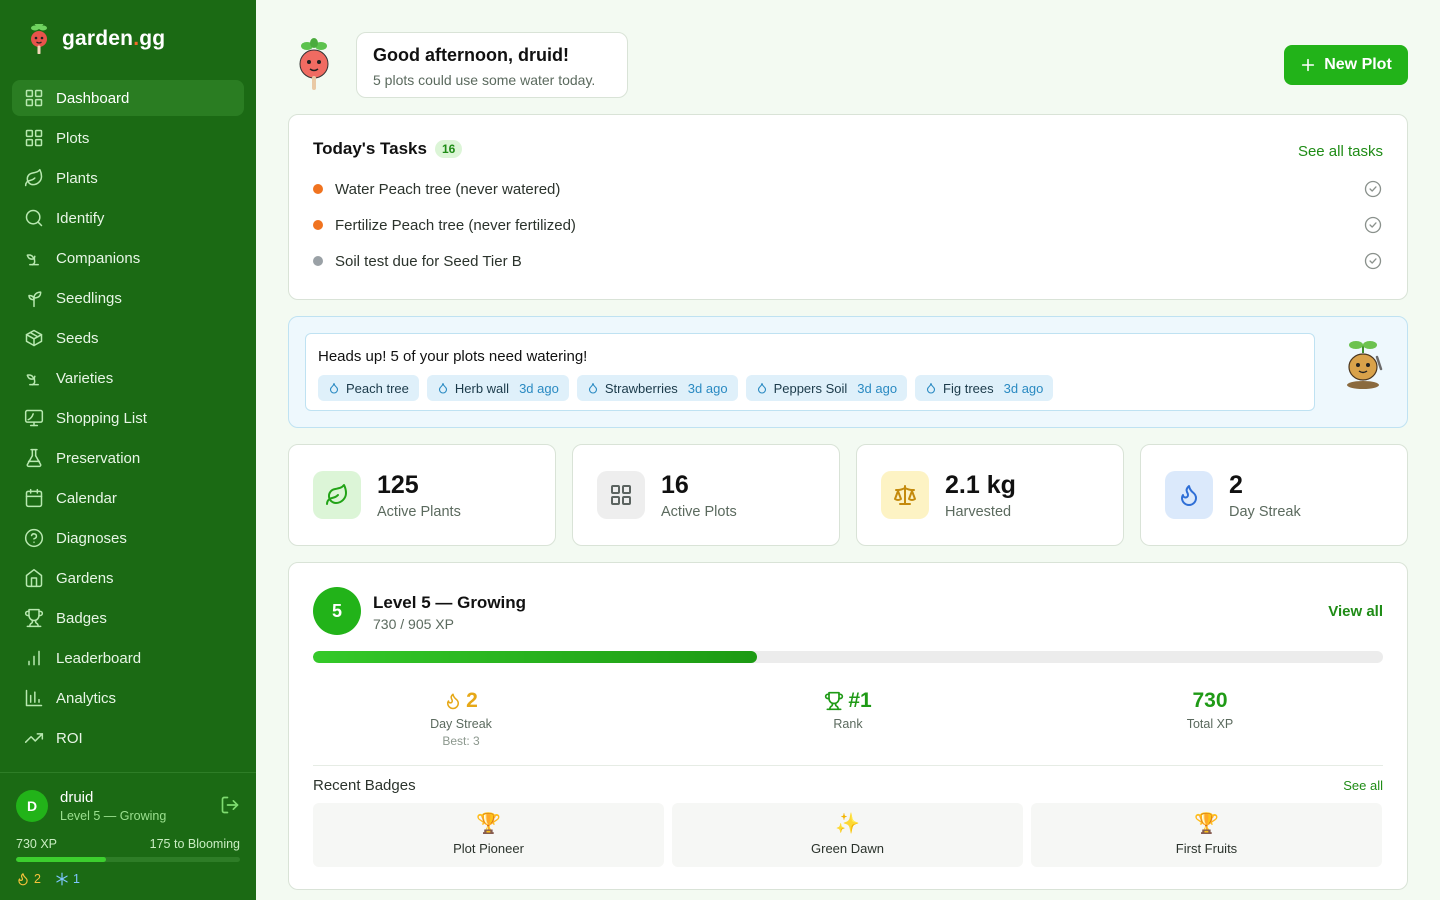 The width and height of the screenshot is (1440, 900). Describe the element at coordinates (101, 418) in the screenshot. I see `sidebar-item-label: Shopping List` at that location.